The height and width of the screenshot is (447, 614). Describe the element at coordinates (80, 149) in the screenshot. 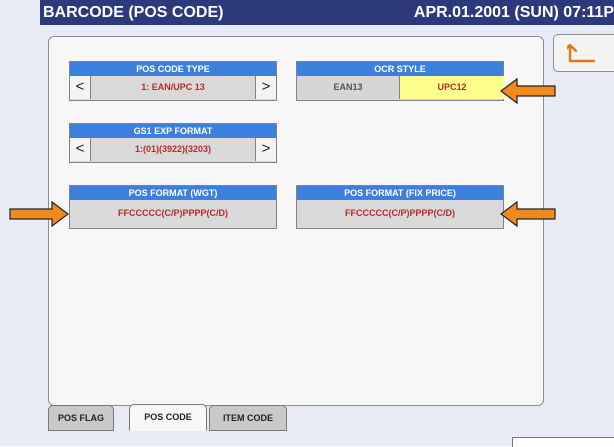

I see `gs1-exp-format-prev-button: <` at that location.